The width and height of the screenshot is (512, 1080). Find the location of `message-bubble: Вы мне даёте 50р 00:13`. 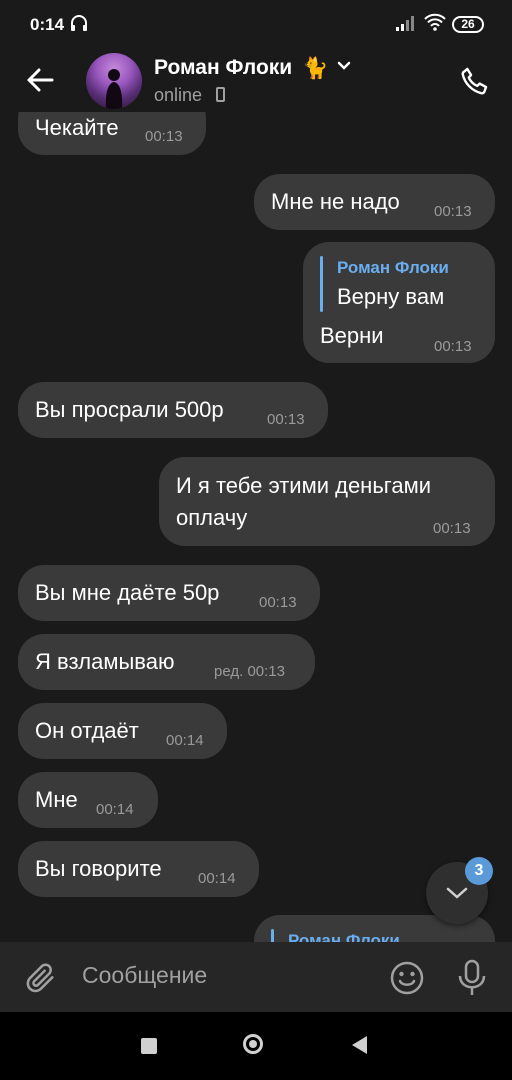

message-bubble: Вы мне даёте 50р 00:13 is located at coordinates (169, 593).